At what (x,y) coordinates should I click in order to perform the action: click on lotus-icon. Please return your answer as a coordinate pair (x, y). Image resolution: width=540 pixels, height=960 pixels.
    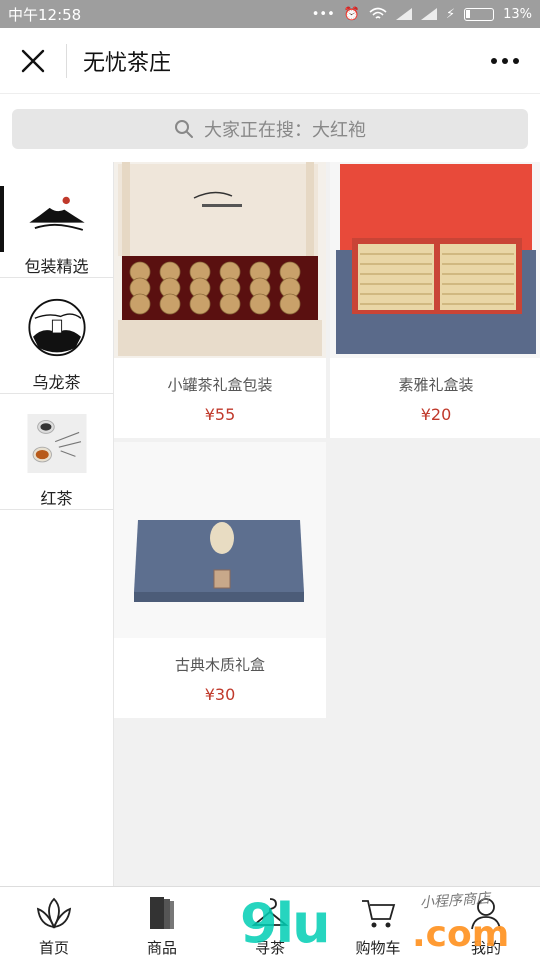
    Looking at the image, I should click on (54, 913).